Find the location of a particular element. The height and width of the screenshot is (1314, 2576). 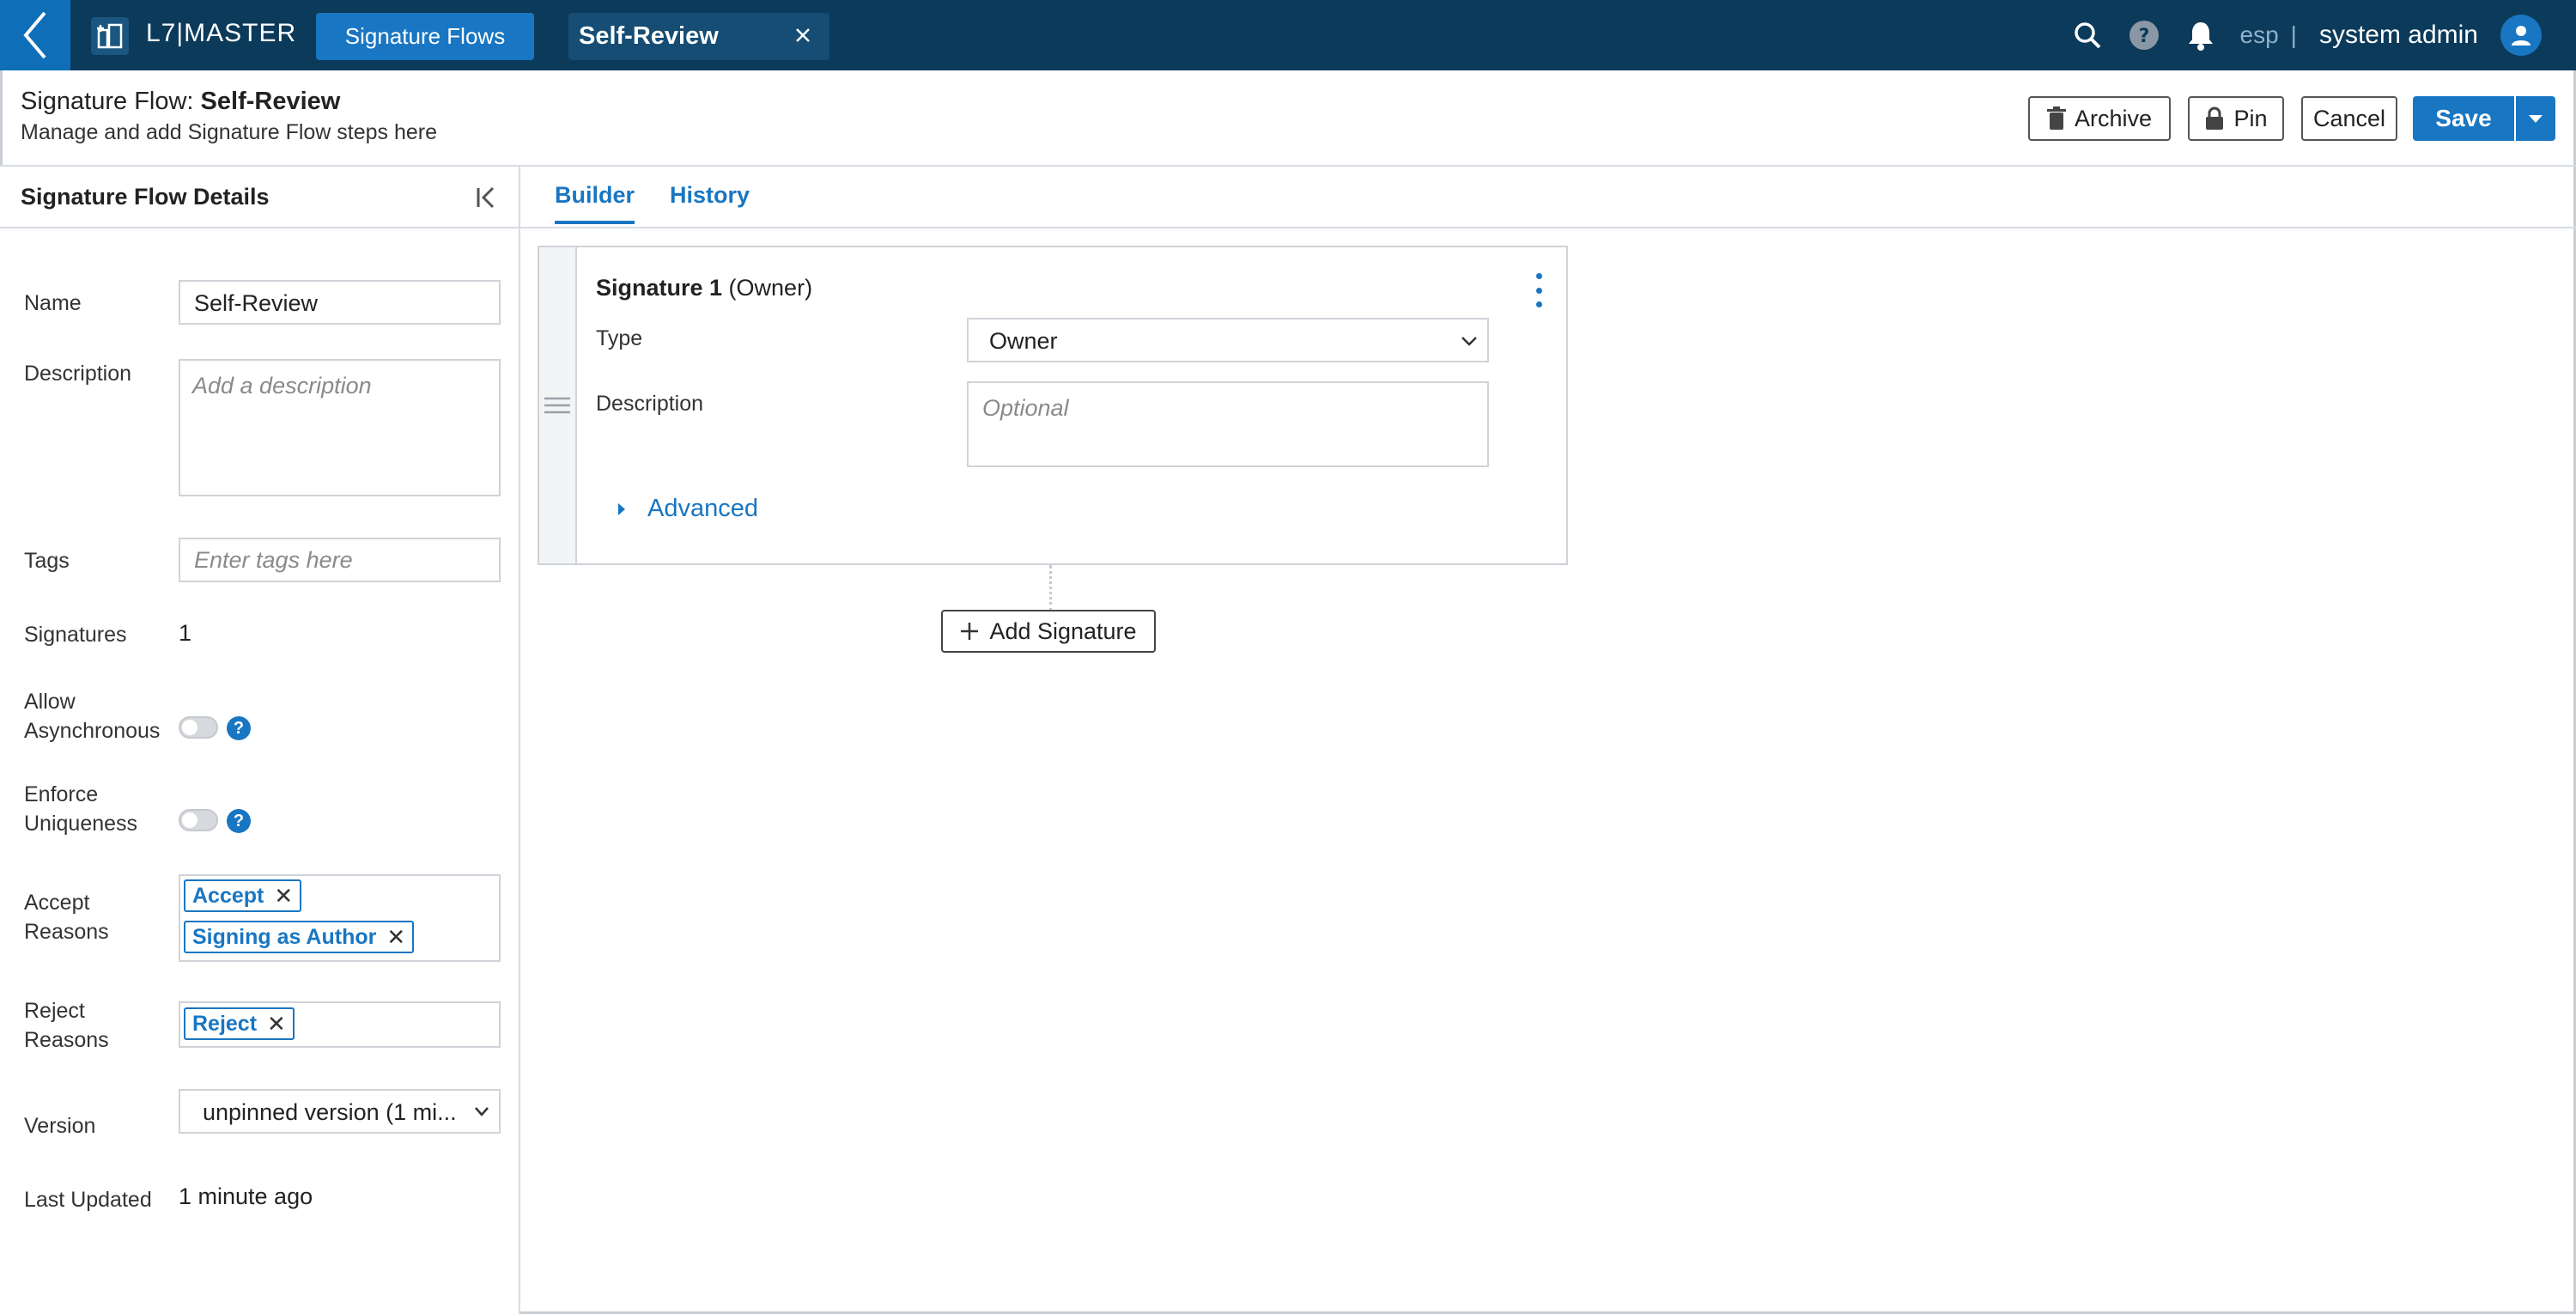

add-signature-button: Add Signature is located at coordinates (1049, 631).